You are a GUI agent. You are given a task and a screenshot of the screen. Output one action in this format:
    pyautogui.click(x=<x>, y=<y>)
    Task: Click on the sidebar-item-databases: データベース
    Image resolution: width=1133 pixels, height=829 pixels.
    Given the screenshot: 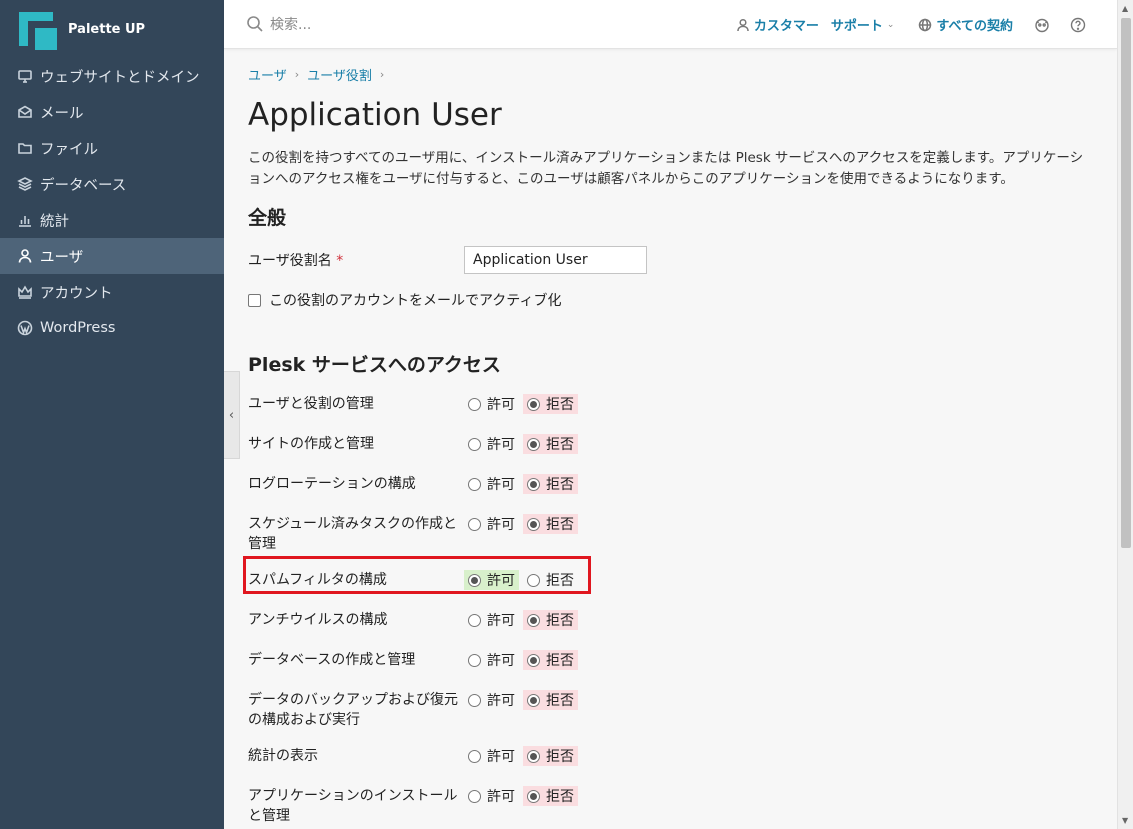 What is the action you would take?
    pyautogui.click(x=112, y=184)
    